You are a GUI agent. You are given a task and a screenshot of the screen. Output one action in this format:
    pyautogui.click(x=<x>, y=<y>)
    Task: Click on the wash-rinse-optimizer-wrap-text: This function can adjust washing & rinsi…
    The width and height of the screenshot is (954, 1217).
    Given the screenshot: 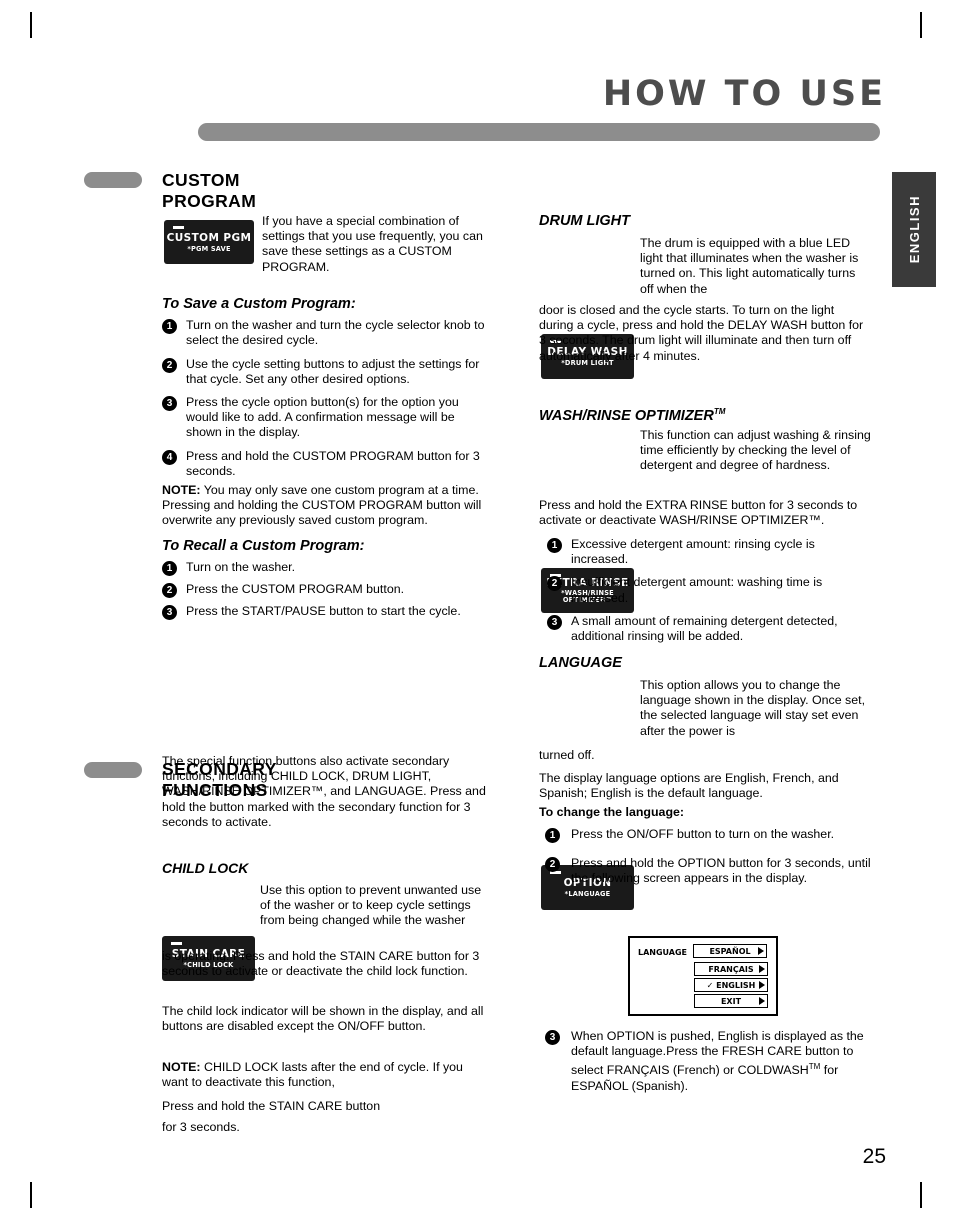 What is the action you would take?
    pyautogui.click(x=755, y=450)
    